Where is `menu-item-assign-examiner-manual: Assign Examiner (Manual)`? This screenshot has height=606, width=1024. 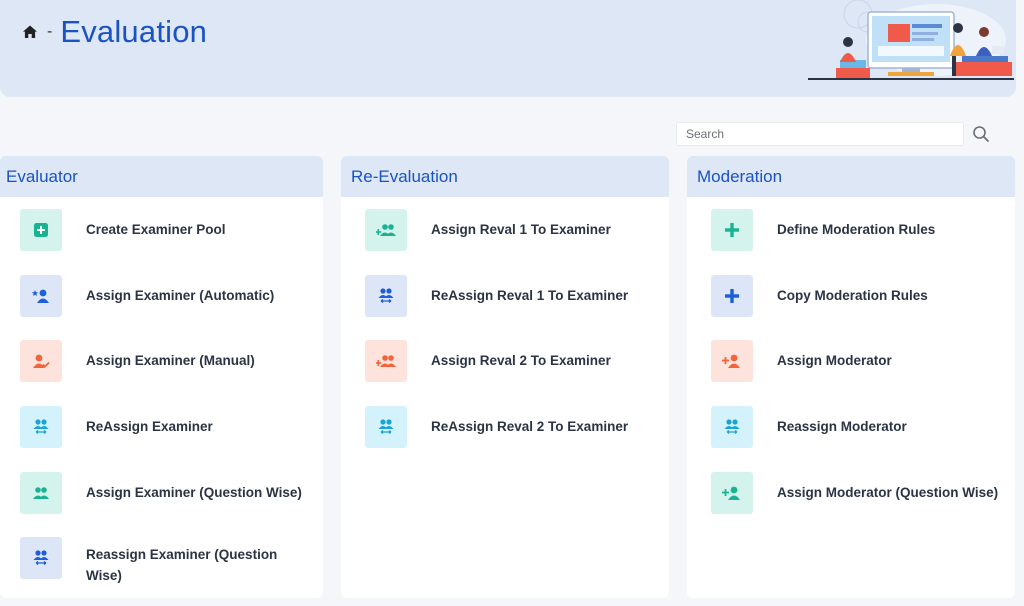 menu-item-assign-examiner-manual: Assign Examiner (Manual) is located at coordinates (163, 361).